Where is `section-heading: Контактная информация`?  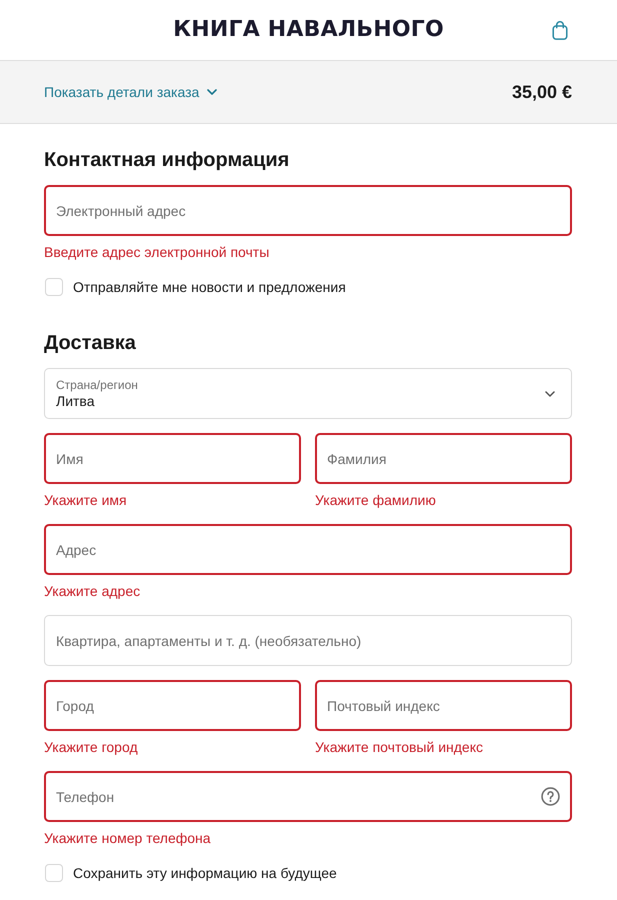
section-heading: Контактная информация is located at coordinates (167, 160).